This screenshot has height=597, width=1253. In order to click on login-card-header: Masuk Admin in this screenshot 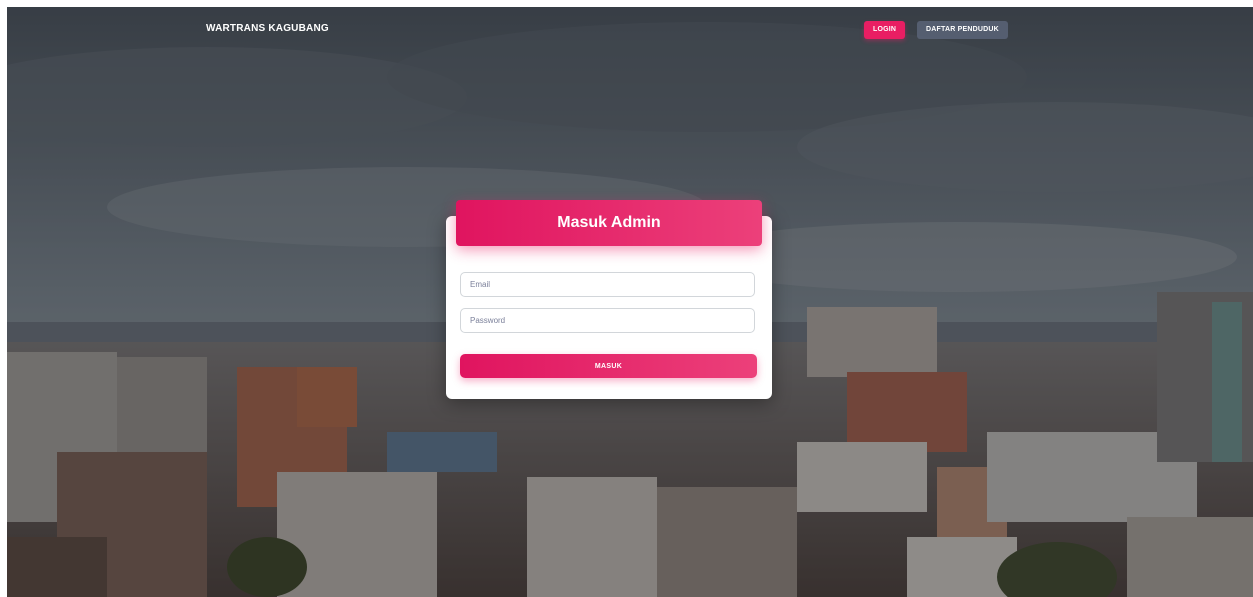, I will do `click(609, 223)`.